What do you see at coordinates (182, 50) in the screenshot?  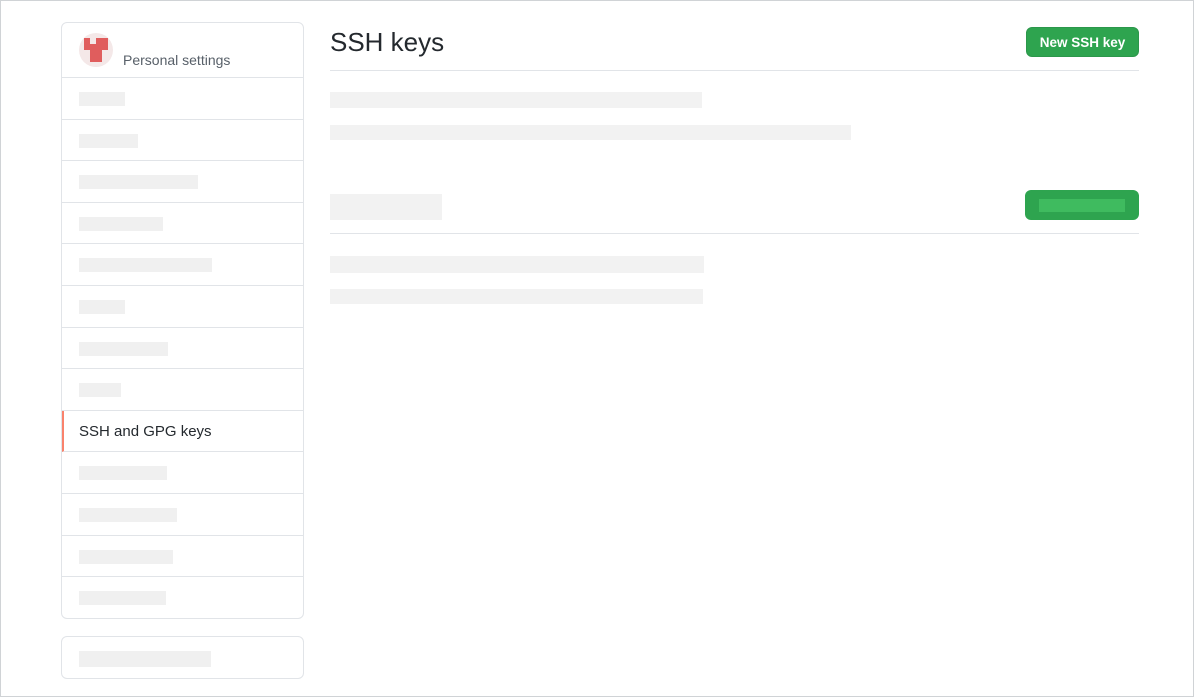 I see `sidebar-header: Personal settings` at bounding box center [182, 50].